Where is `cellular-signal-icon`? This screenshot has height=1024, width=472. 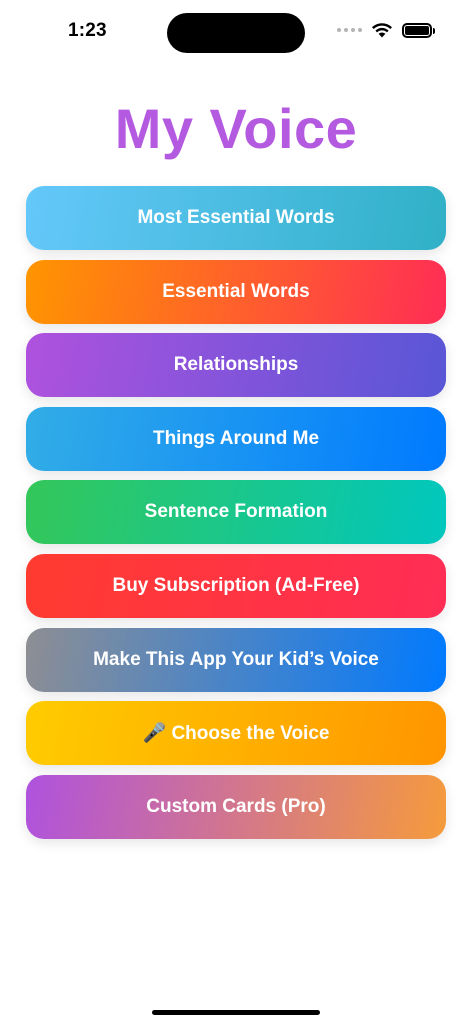
cellular-signal-icon is located at coordinates (349, 30).